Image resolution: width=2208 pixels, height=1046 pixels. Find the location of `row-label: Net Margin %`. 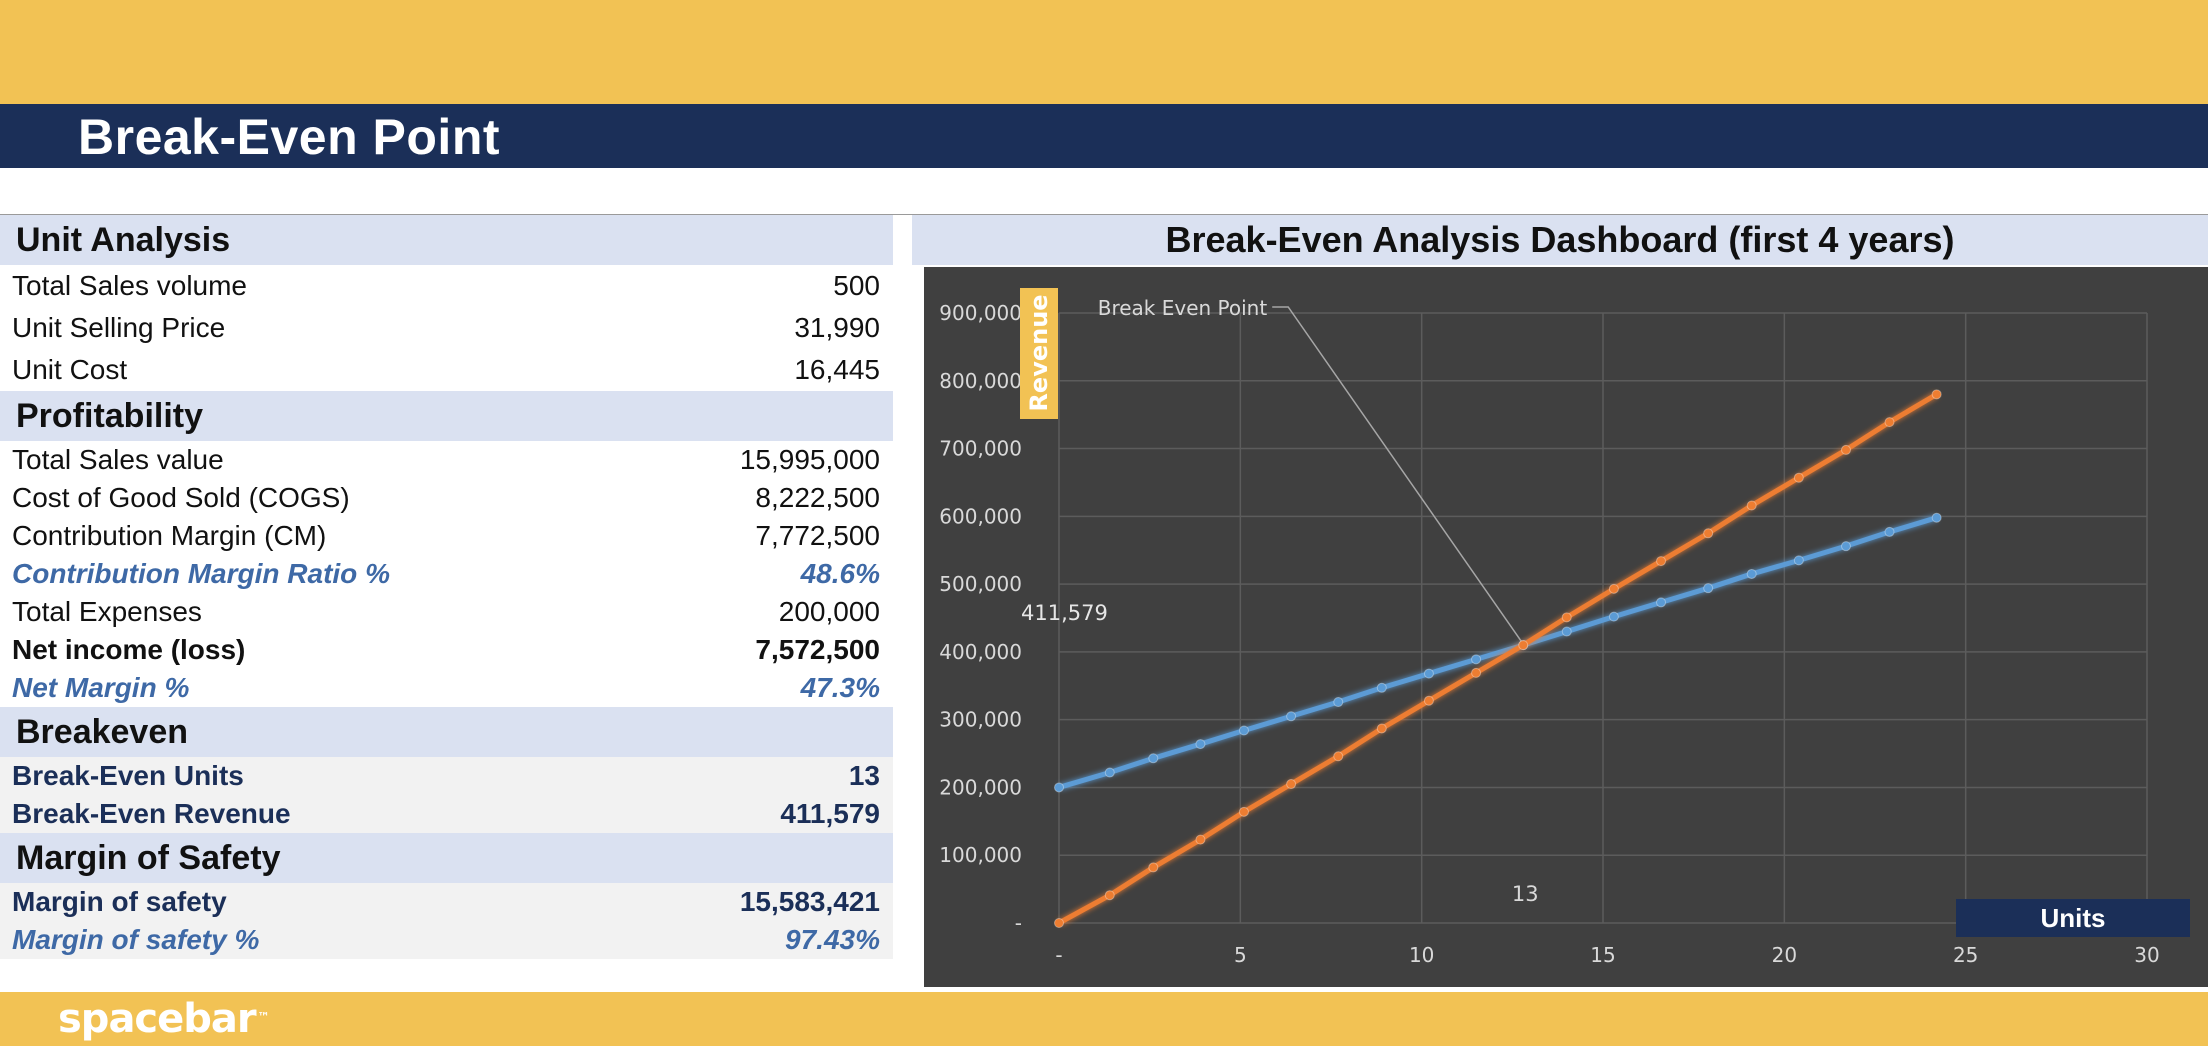

row-label: Net Margin % is located at coordinates (101, 687).